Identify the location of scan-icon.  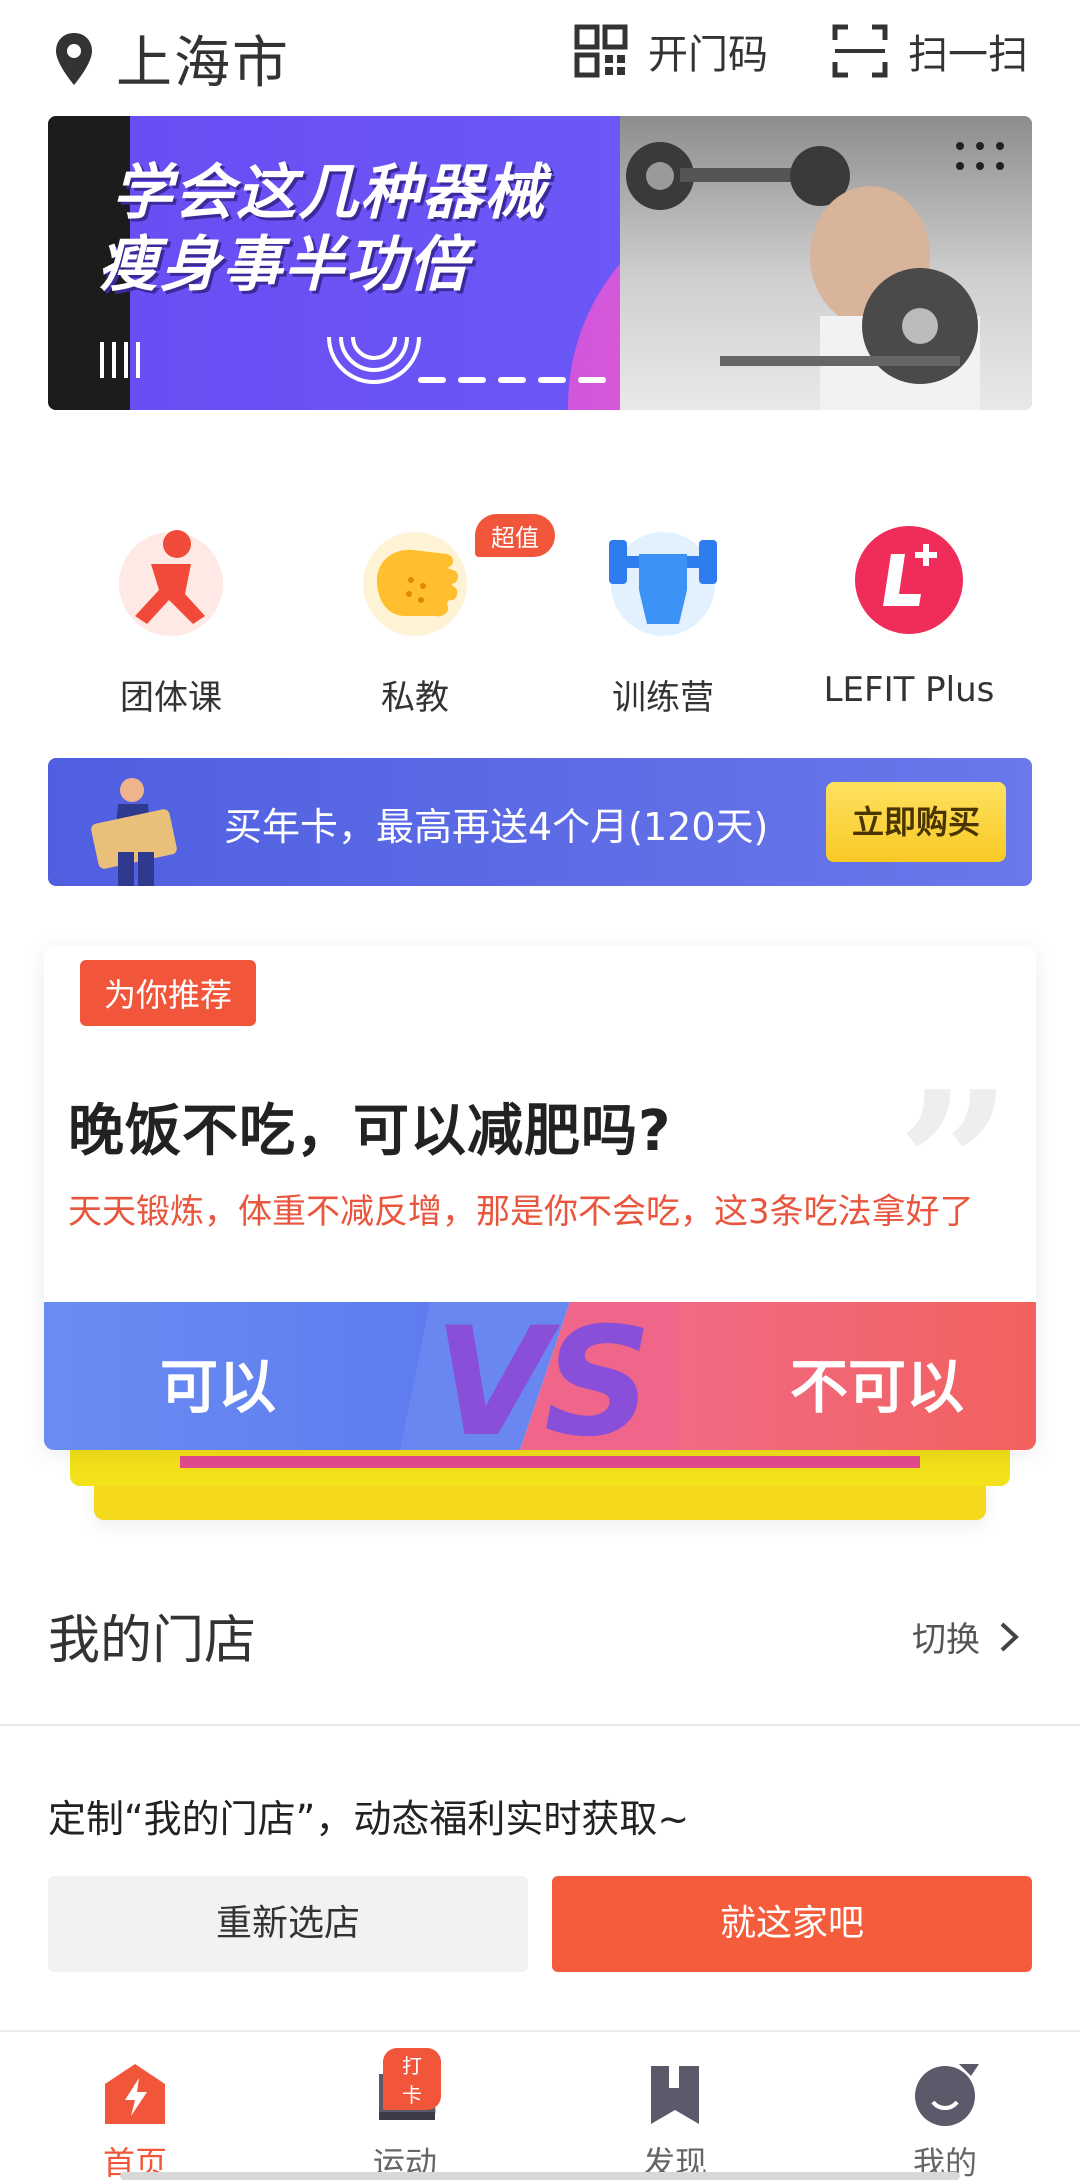
(860, 51).